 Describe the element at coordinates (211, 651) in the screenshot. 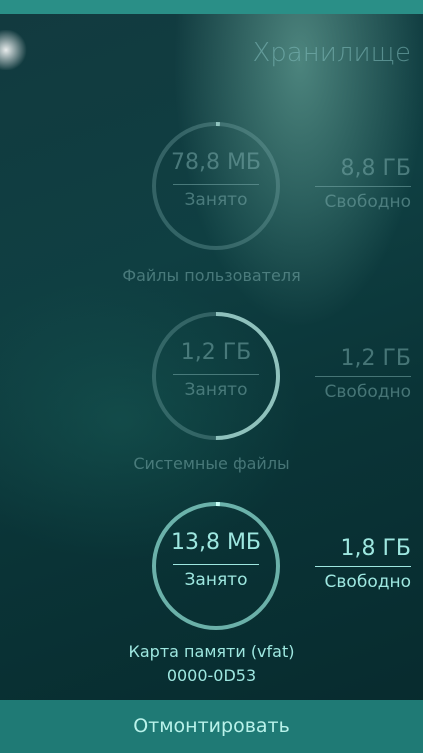

I see `storage-name: Карта памяти (vfat)` at that location.